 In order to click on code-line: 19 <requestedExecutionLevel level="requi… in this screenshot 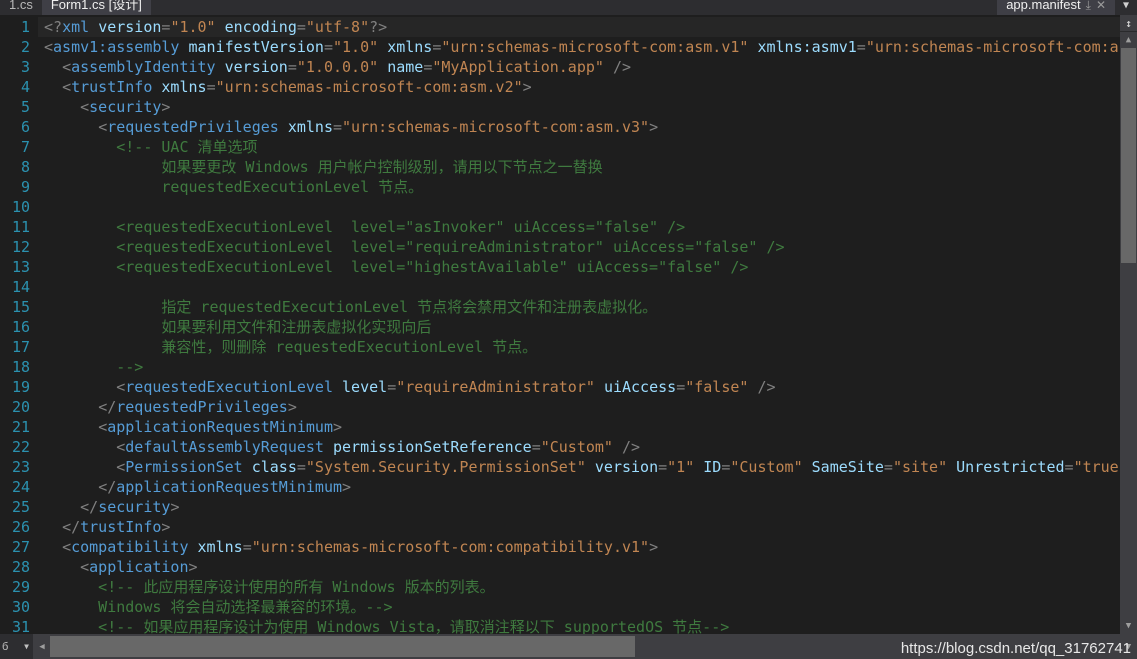, I will do `click(560, 387)`.